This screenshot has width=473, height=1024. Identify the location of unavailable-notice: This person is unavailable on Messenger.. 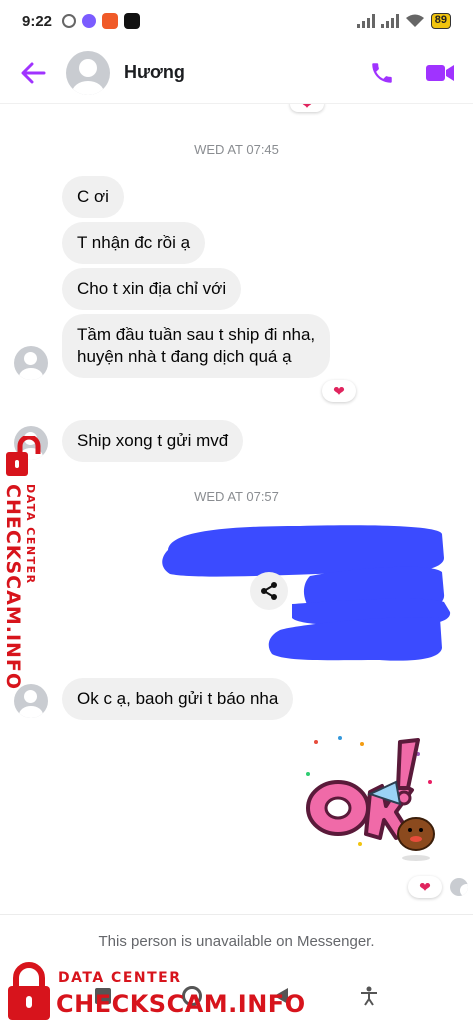
(236, 941).